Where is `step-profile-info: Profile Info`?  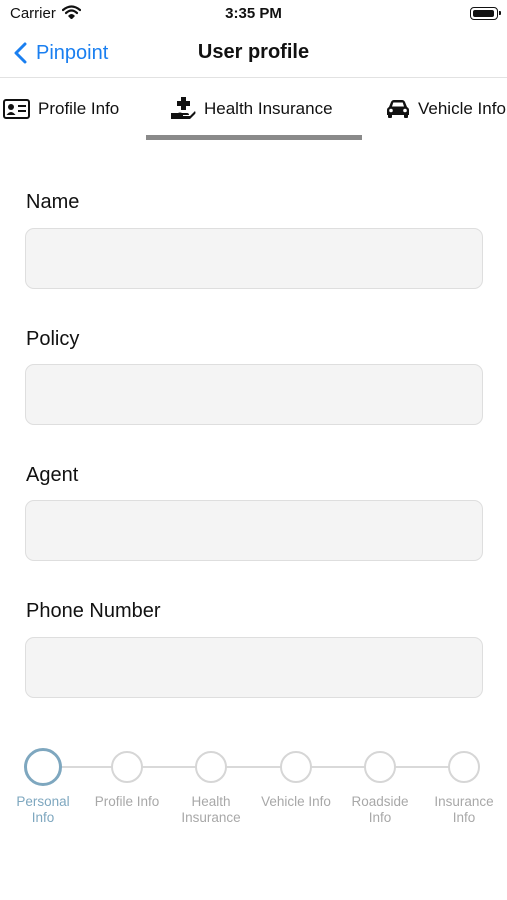 step-profile-info: Profile Info is located at coordinates (127, 779).